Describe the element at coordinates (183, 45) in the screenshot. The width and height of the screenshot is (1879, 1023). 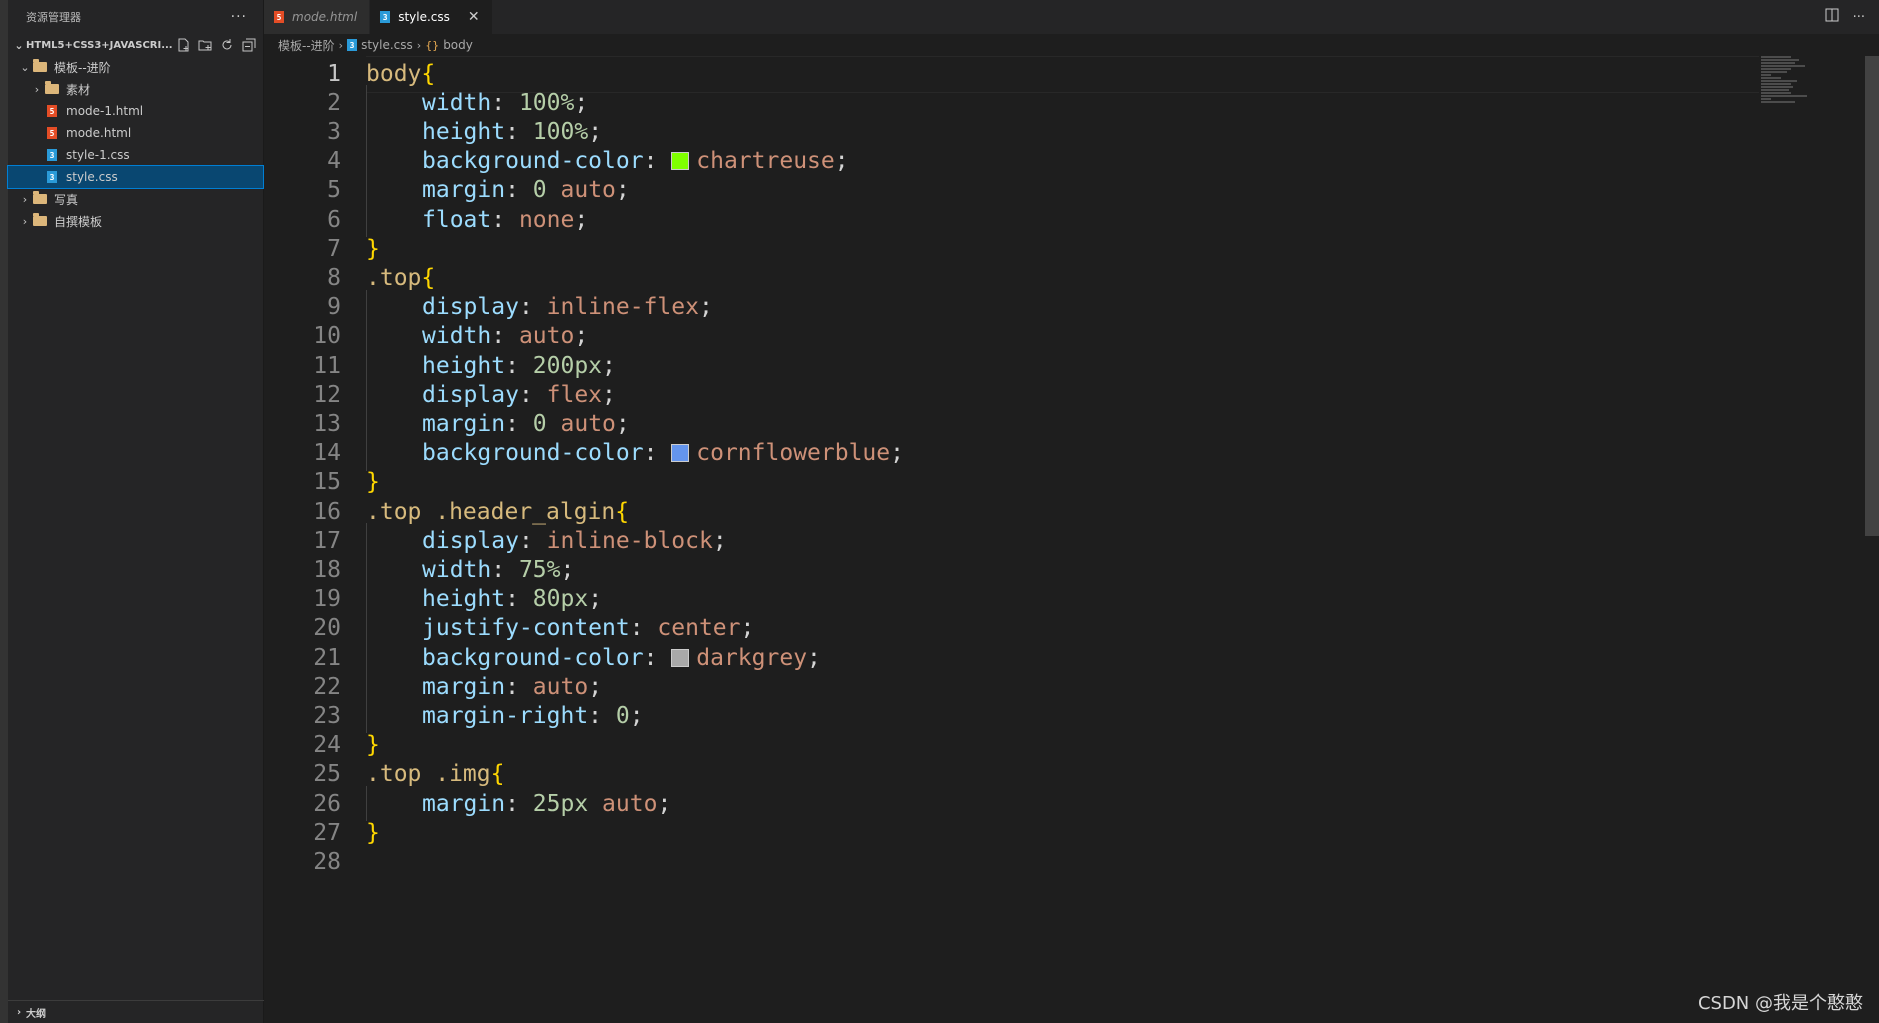
I see `new-file-icon` at that location.